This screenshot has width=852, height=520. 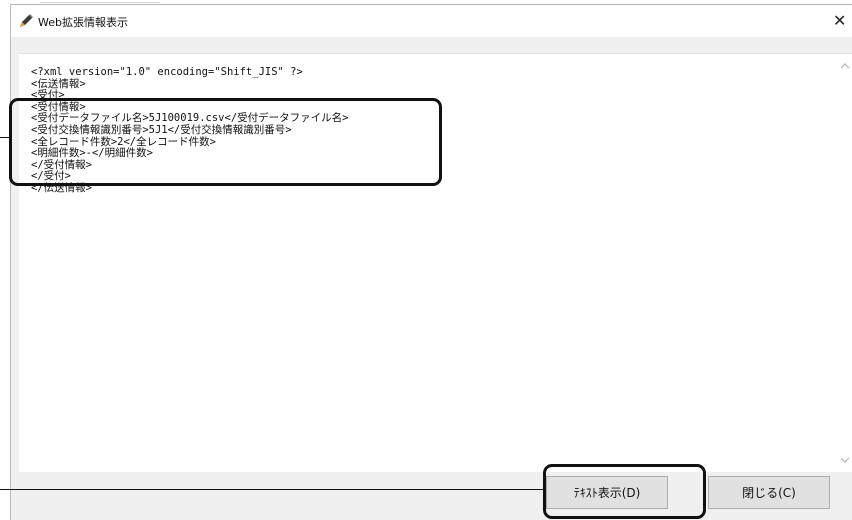 I want to click on title-bar: Web拡張情報表示 ✕, so click(x=431, y=21).